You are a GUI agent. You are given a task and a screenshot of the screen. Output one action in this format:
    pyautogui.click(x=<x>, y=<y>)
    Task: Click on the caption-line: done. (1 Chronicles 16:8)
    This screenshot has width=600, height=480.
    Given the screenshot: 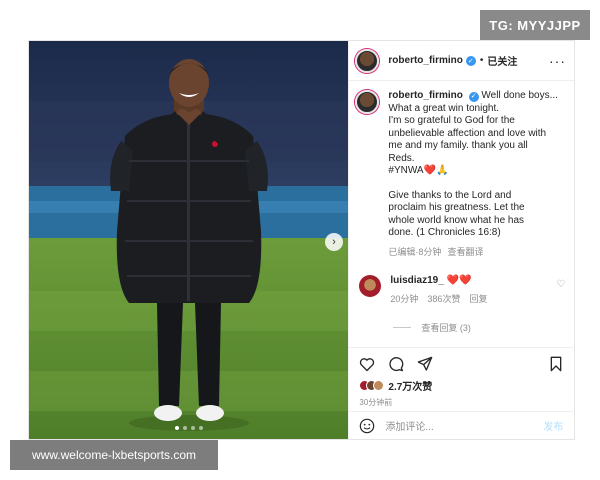 What is the action you would take?
    pyautogui.click(x=444, y=232)
    